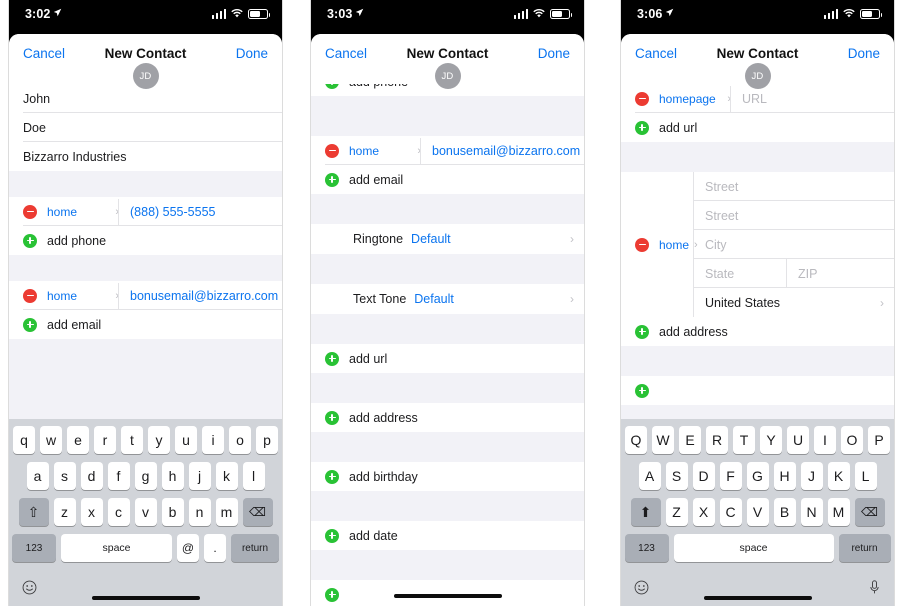 The image size is (900, 606). I want to click on microphone-icon, so click(874, 588).